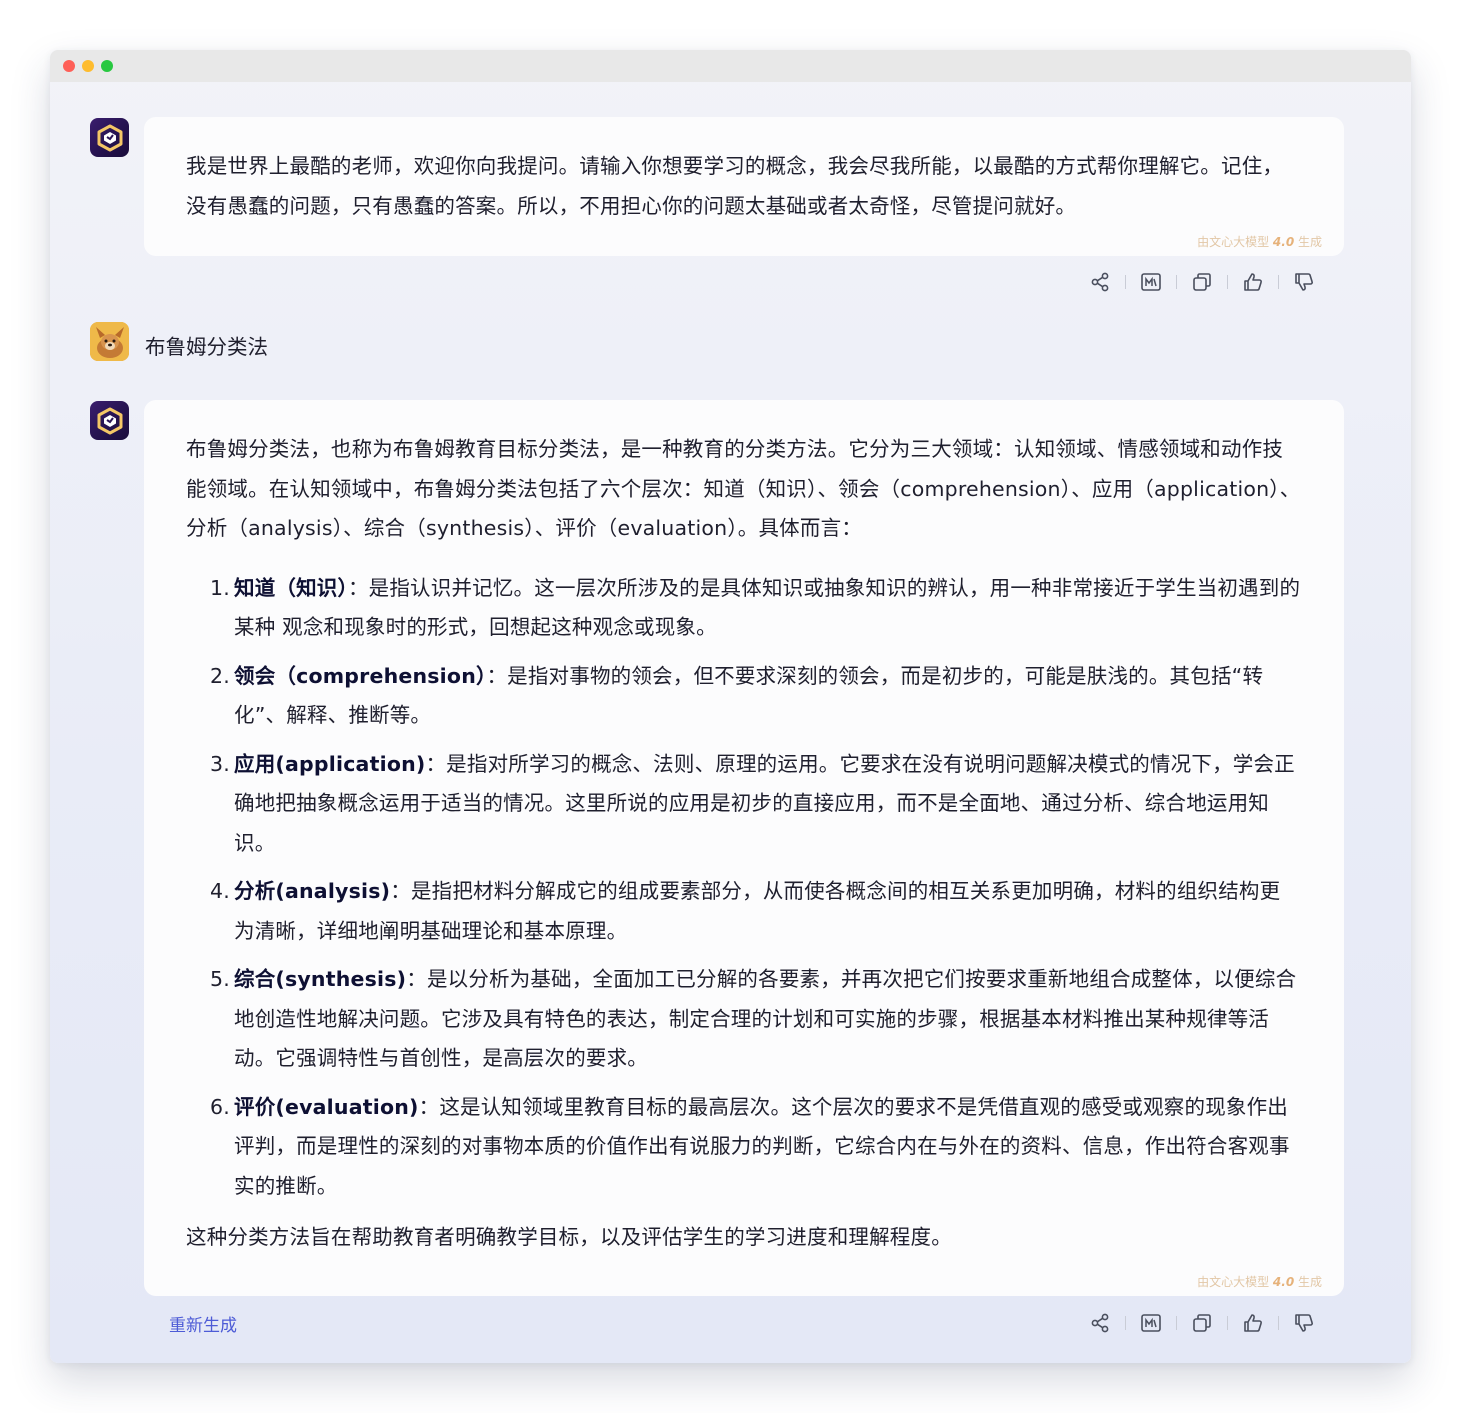  I want to click on point-term: 领会（comprehension）, so click(360, 675).